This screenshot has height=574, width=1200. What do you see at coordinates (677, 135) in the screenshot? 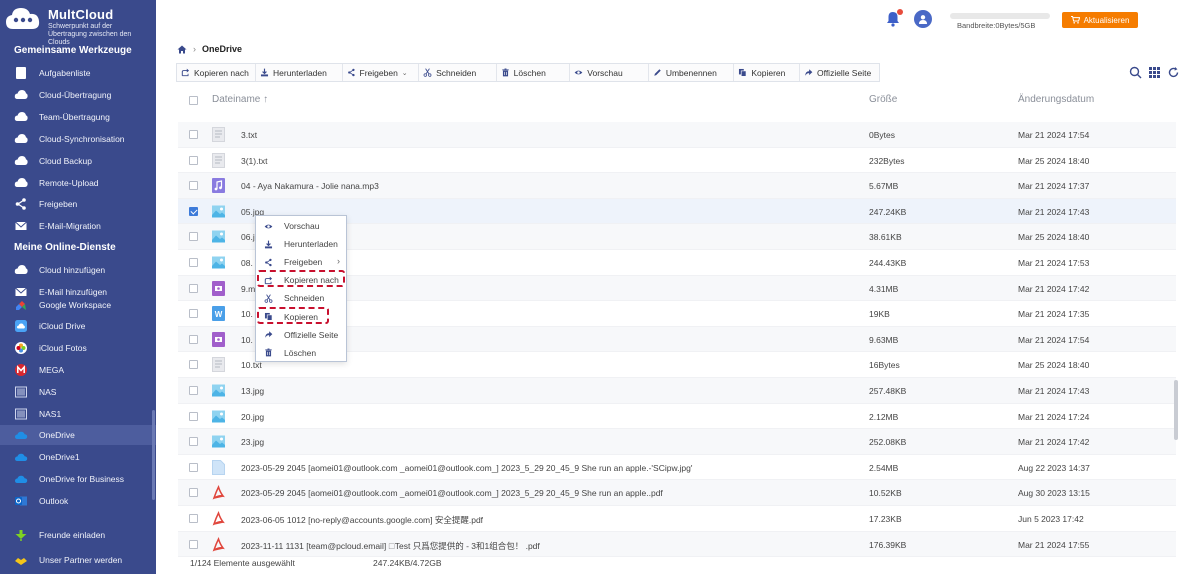
I see `table-row: 3.txt 0Bytes Mar 21 2024 17:54` at bounding box center [677, 135].